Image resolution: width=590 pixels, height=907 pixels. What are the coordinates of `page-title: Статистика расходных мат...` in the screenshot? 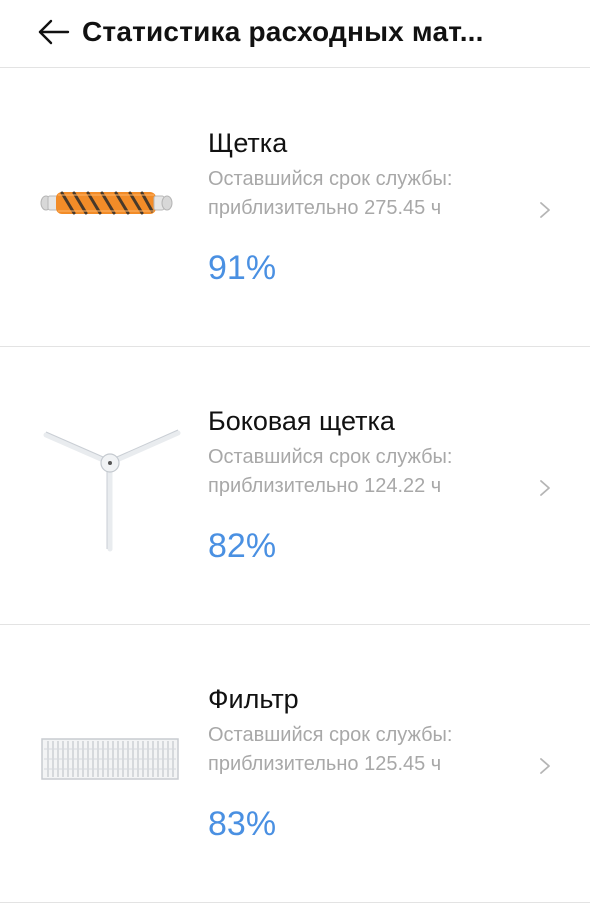 It's located at (283, 31).